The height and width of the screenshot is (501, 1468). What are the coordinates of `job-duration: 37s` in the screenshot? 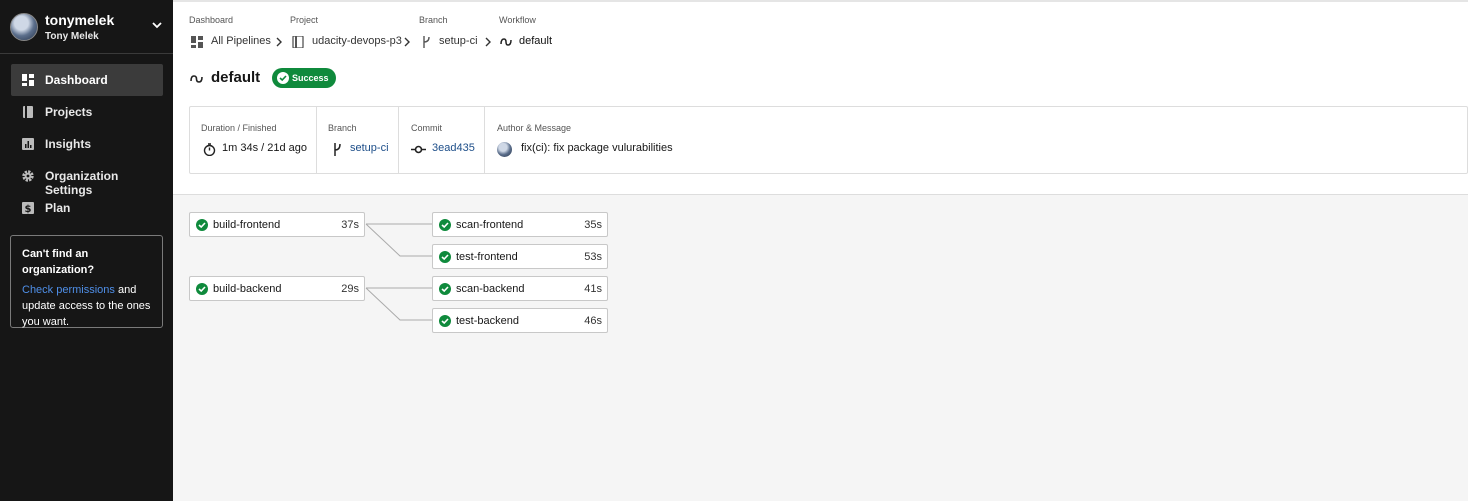 It's located at (350, 225).